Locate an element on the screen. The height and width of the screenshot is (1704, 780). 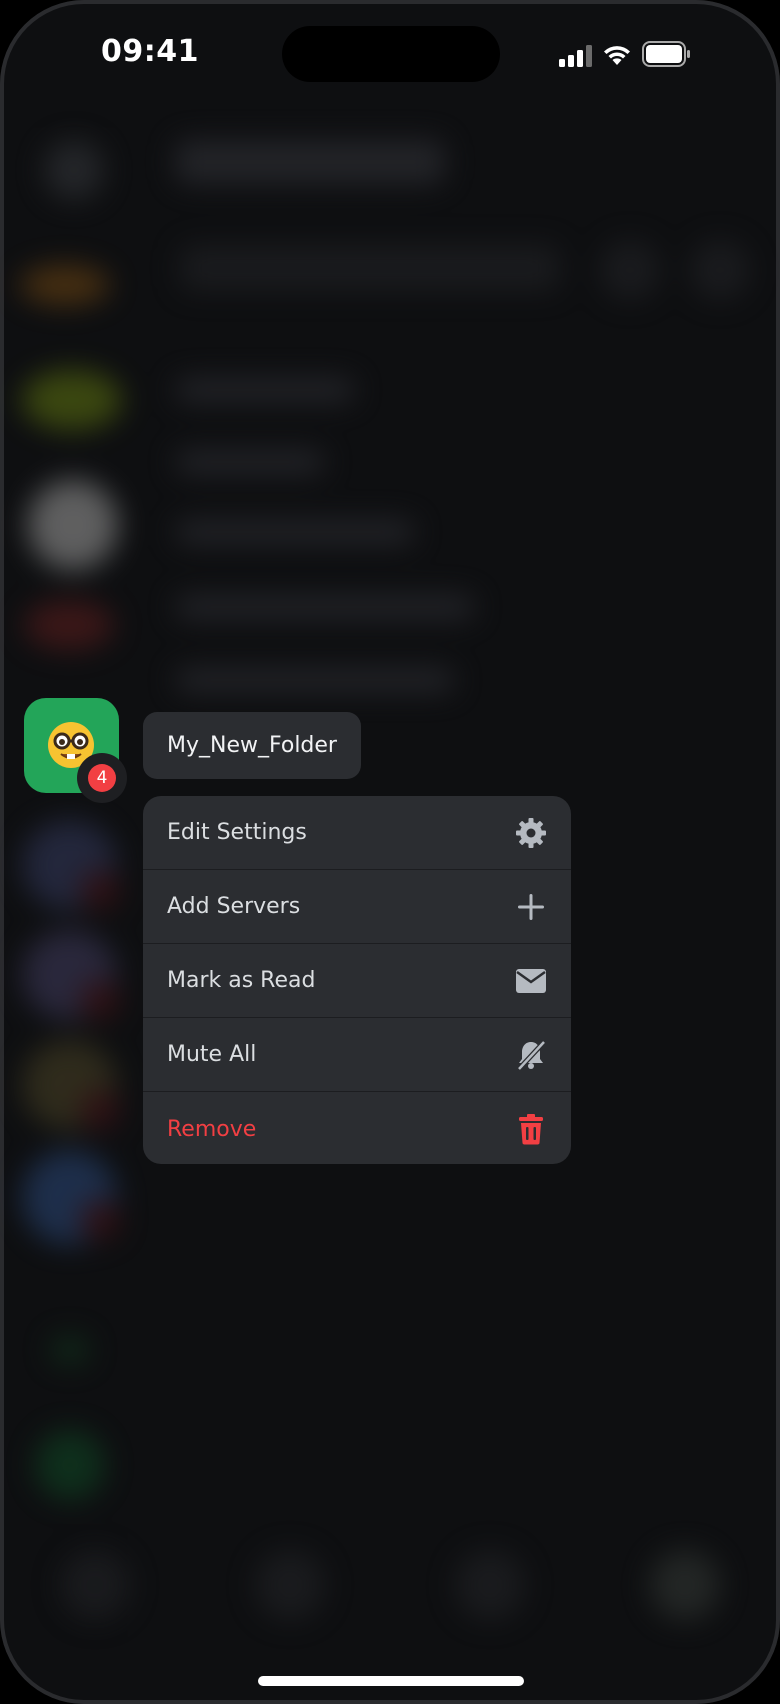
status-bar: 09:41 is located at coordinates (390, 55).